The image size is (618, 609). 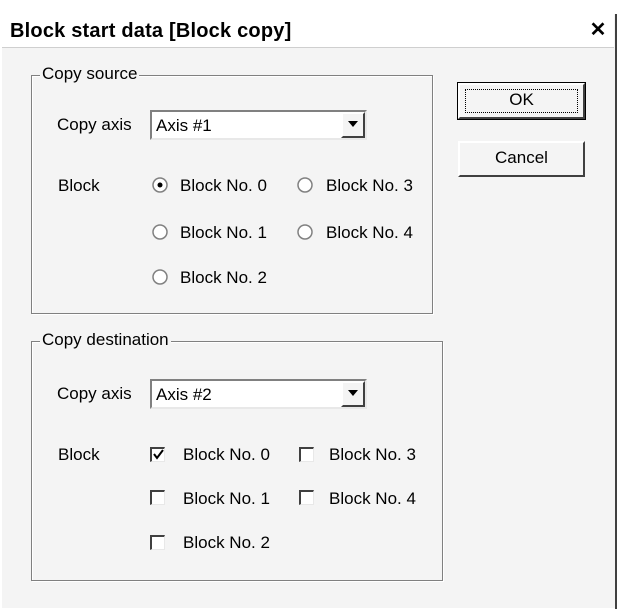 I want to click on cancel-button-label: Cancel, so click(x=521, y=157).